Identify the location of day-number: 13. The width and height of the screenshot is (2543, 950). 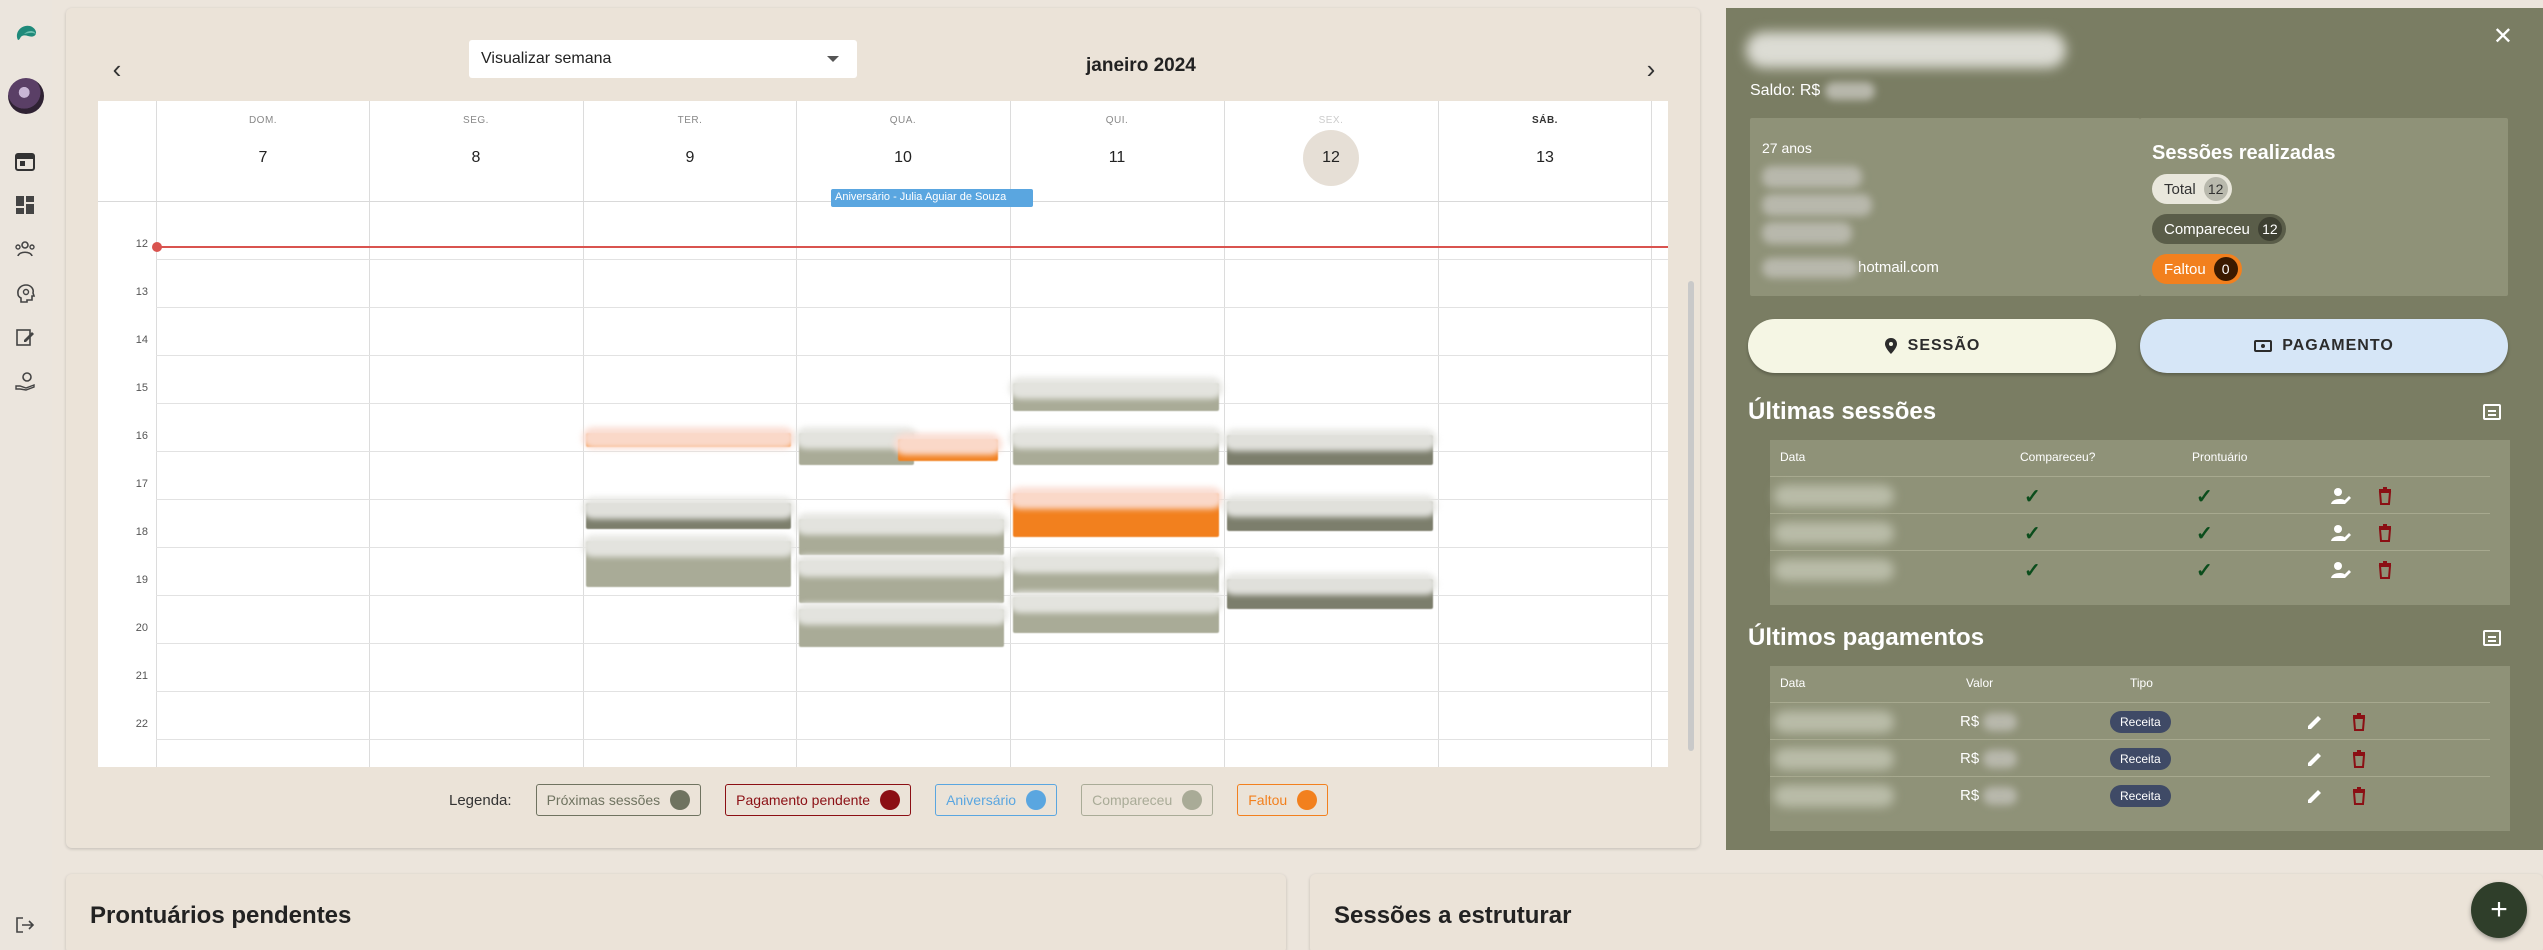
(1545, 157).